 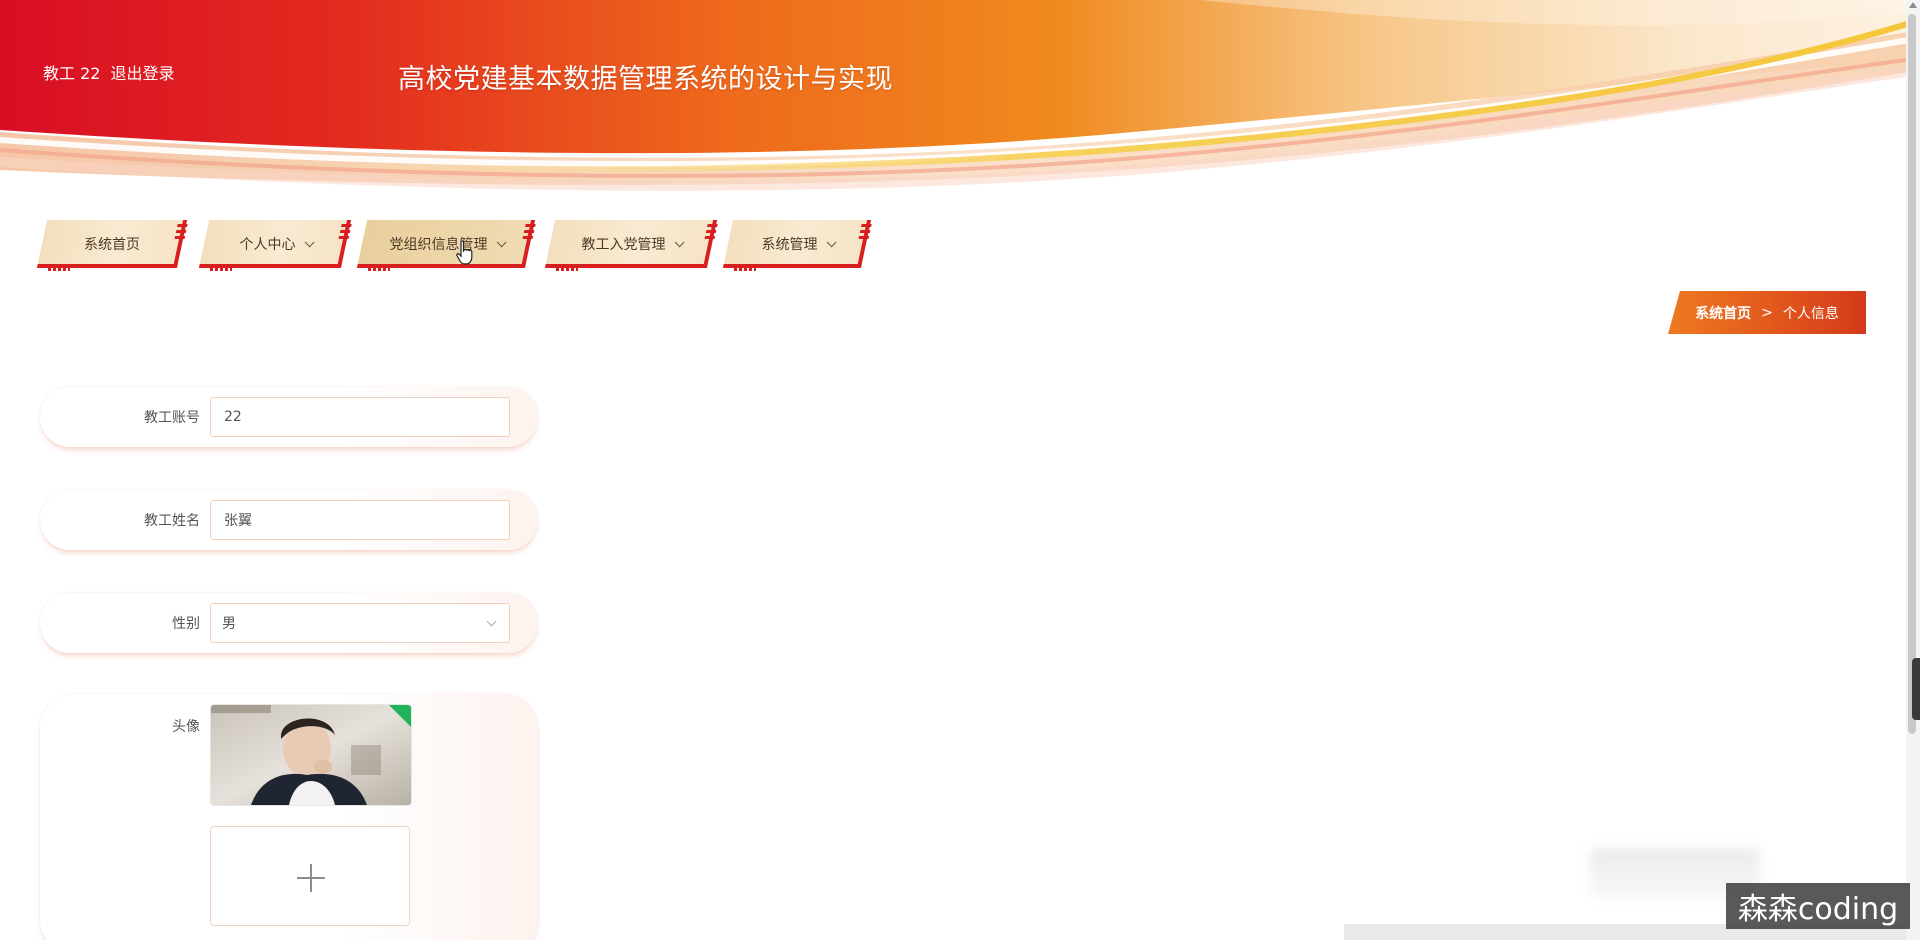 What do you see at coordinates (310, 876) in the screenshot?
I see `upload-button` at bounding box center [310, 876].